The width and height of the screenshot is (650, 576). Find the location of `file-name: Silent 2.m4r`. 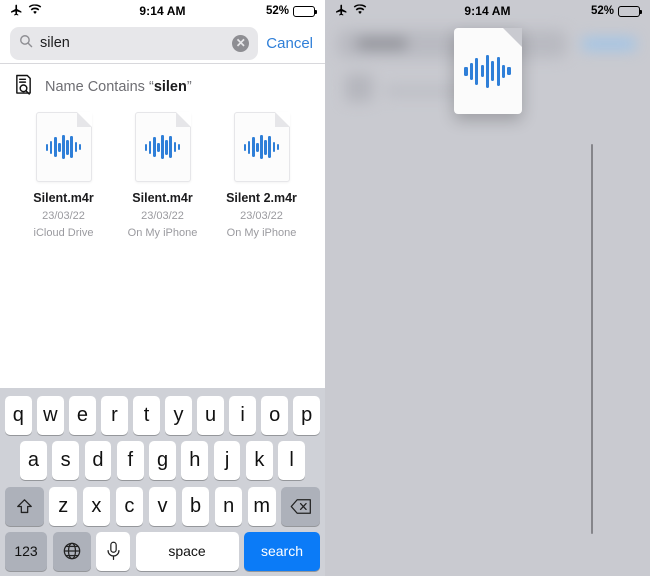

file-name: Silent 2.m4r is located at coordinates (261, 198).